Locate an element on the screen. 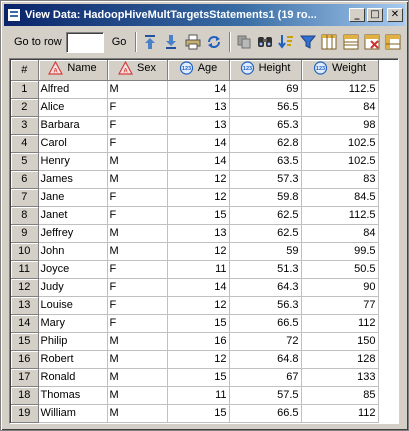  row-number: 6 is located at coordinates (25, 179).